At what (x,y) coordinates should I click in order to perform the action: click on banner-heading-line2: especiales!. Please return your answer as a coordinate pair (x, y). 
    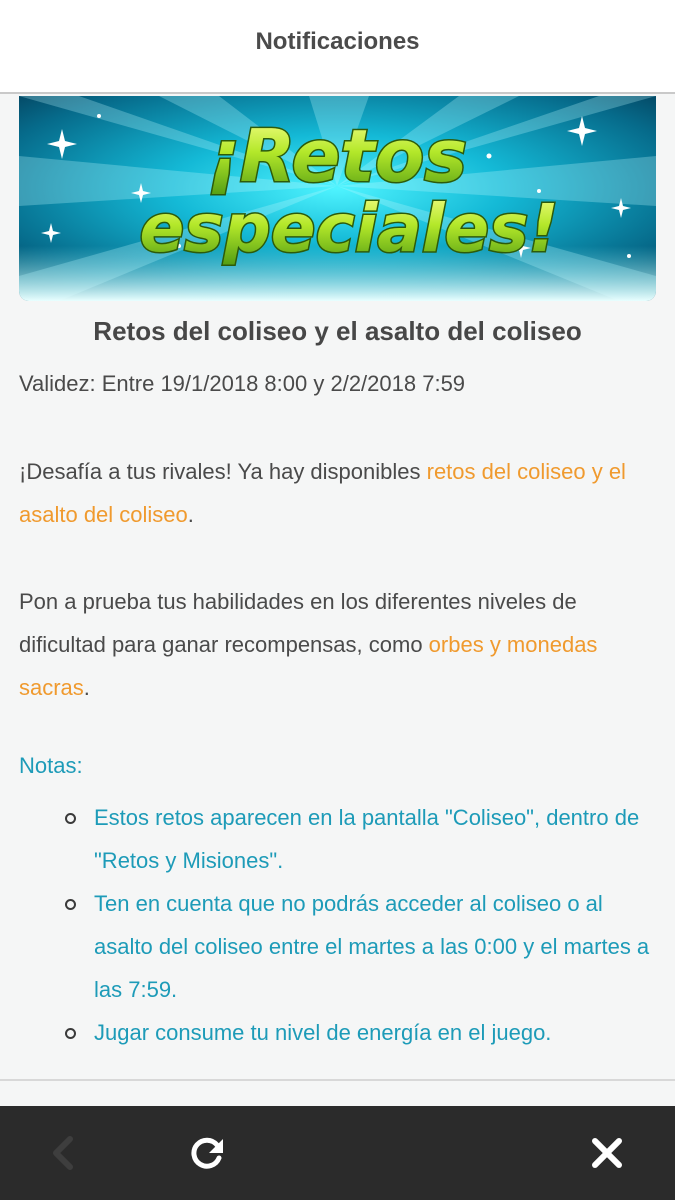
    Looking at the image, I should click on (348, 228).